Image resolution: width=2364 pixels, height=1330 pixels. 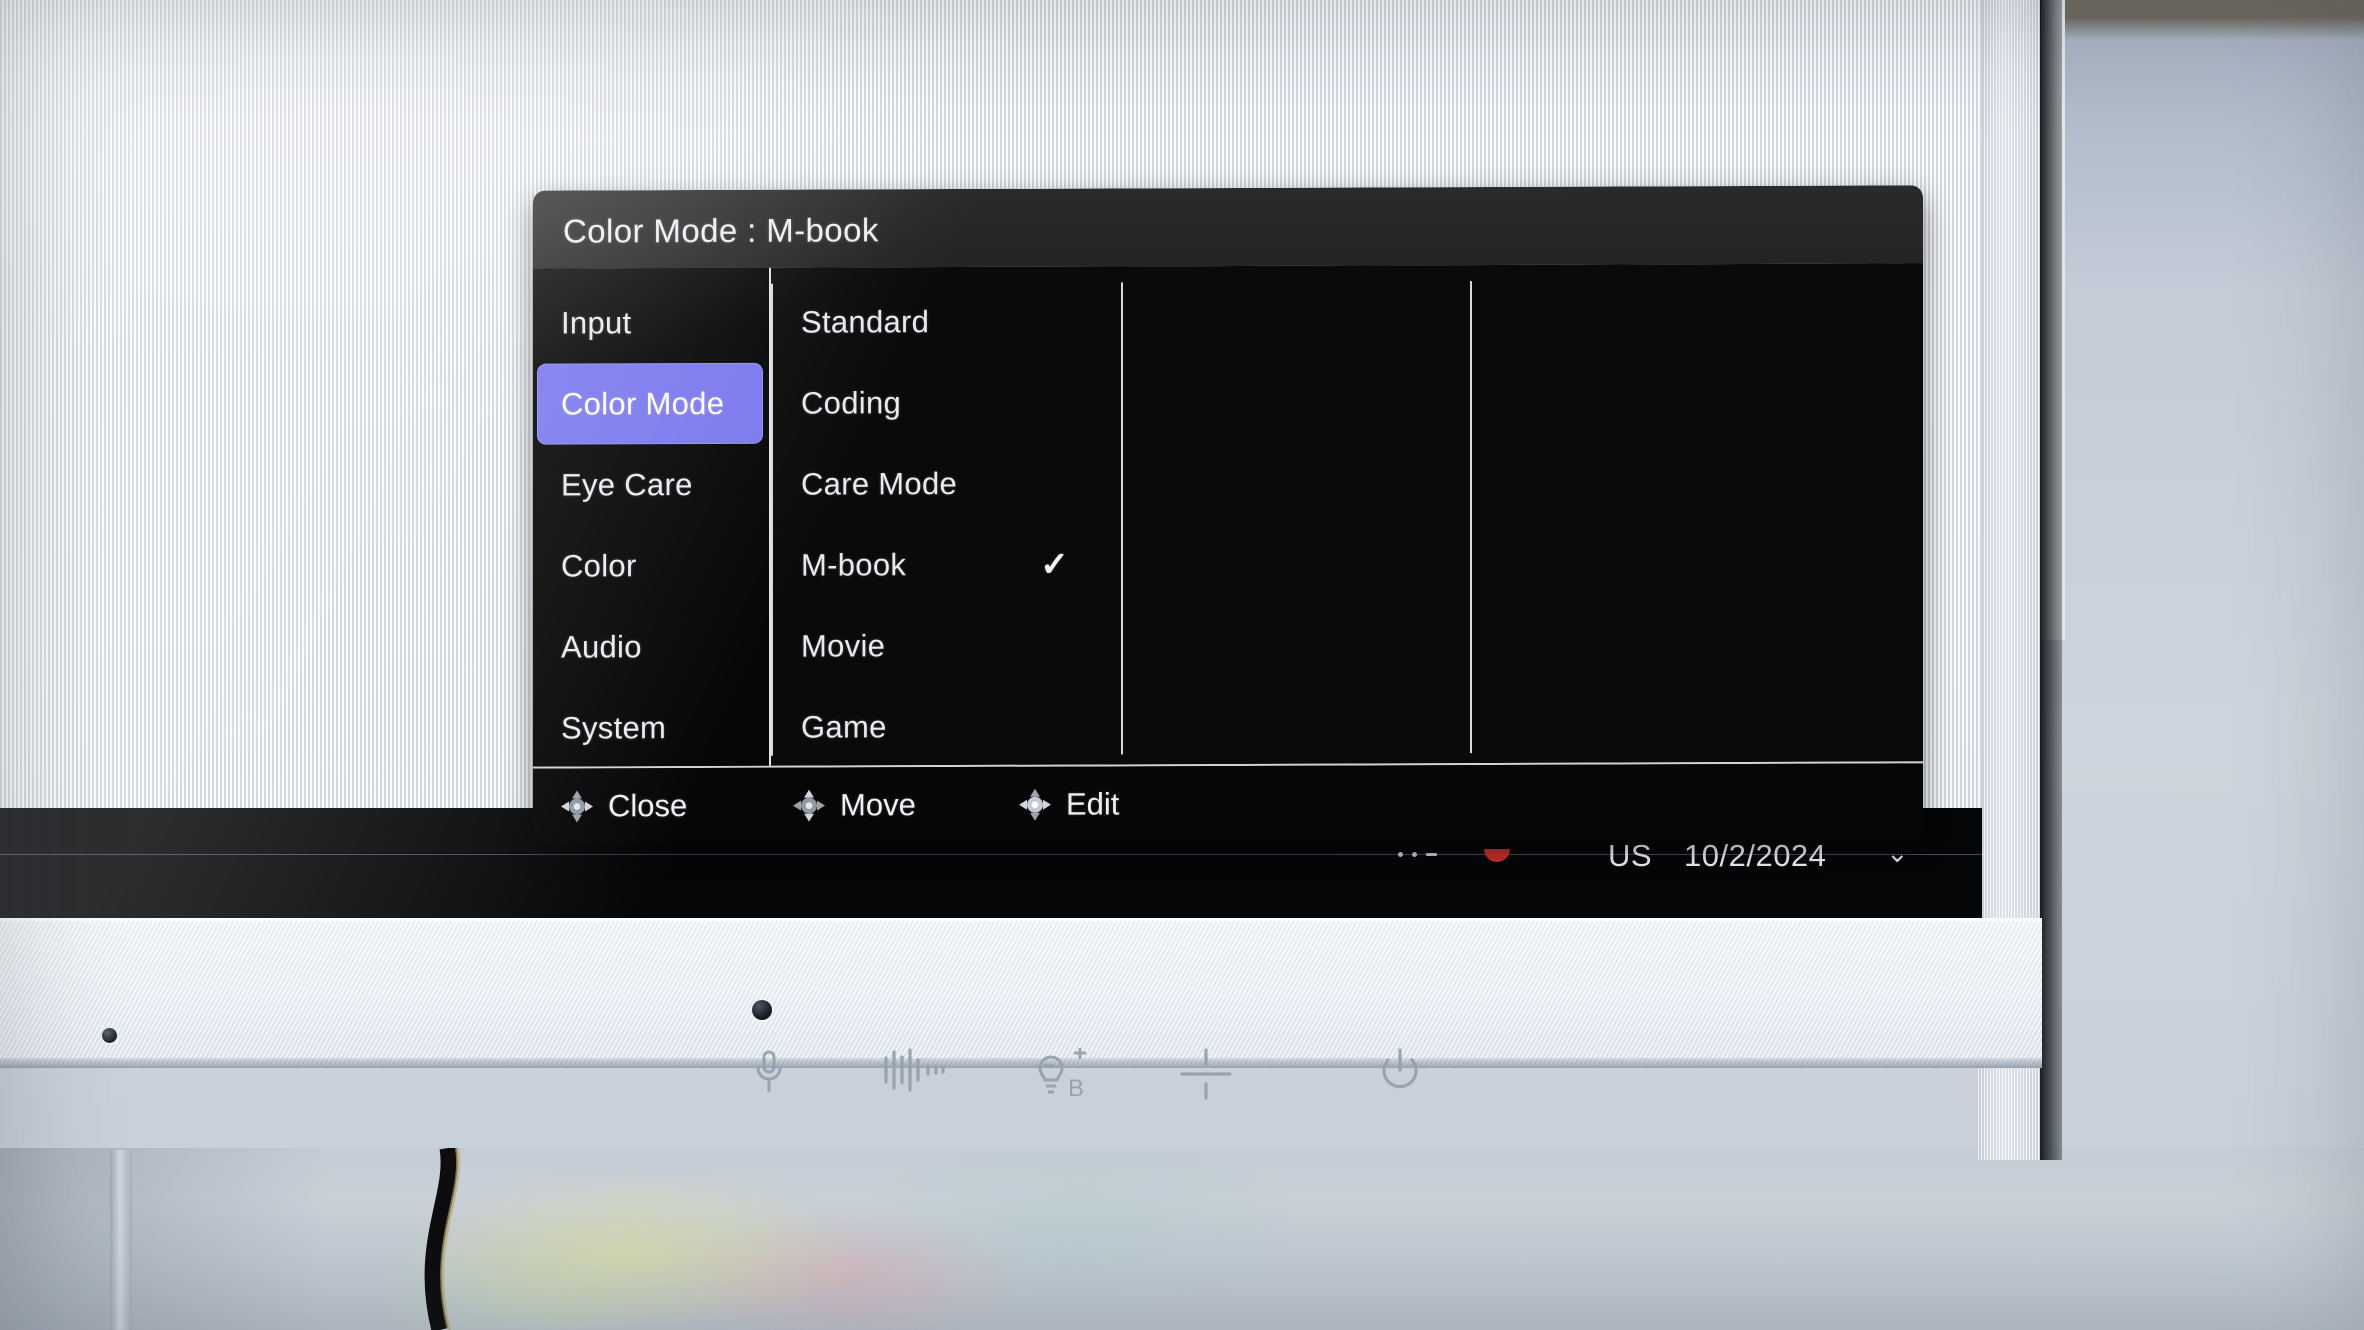 I want to click on sidebar-item-label: Input, so click(x=596, y=322).